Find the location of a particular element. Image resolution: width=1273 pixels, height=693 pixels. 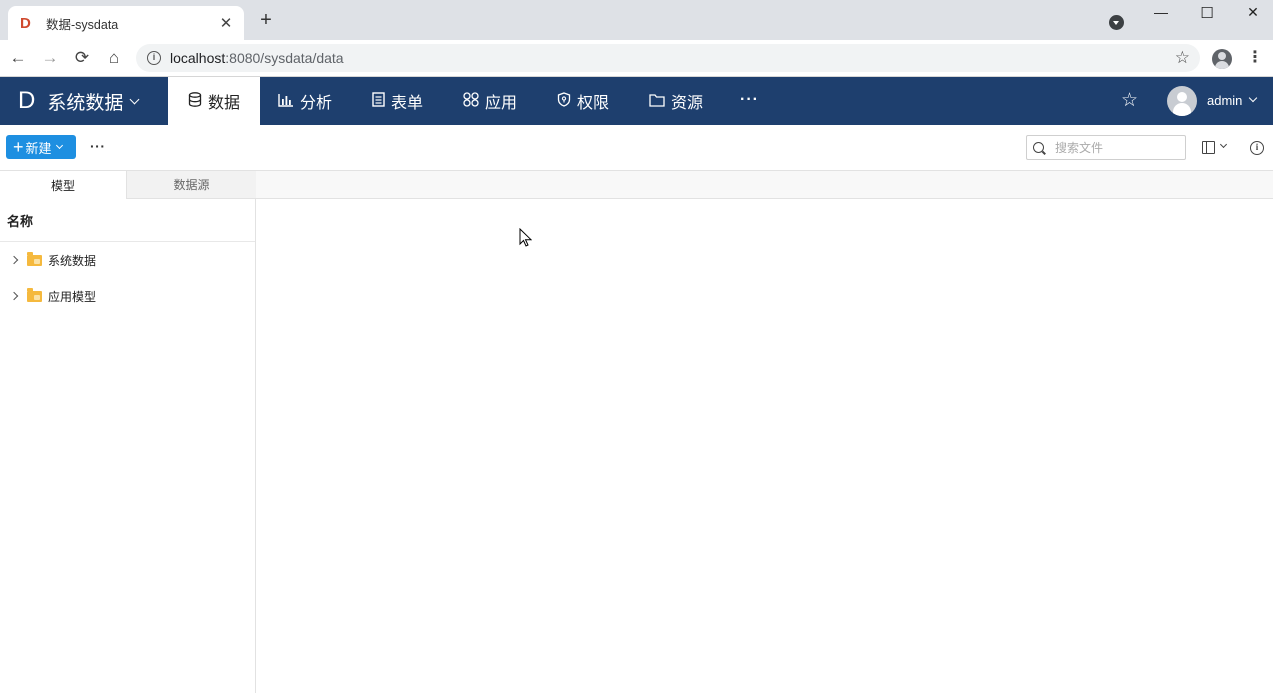

app-title: 系统数据 is located at coordinates (85, 103).